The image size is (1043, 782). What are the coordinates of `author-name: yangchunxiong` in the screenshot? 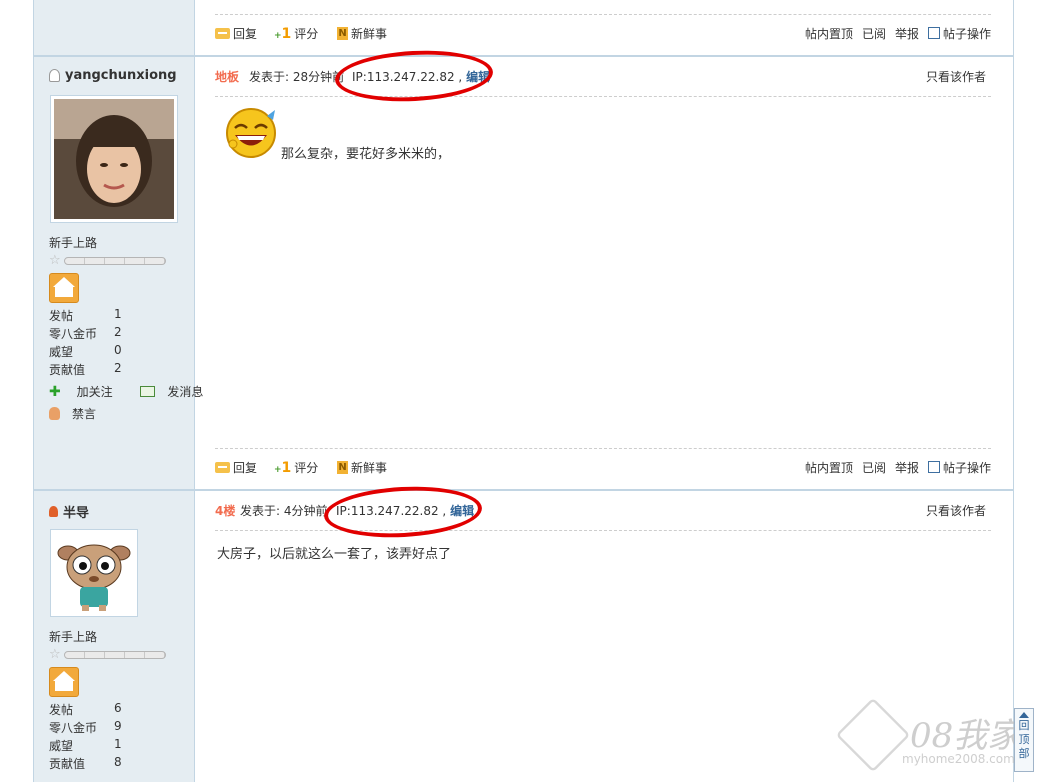 It's located at (113, 75).